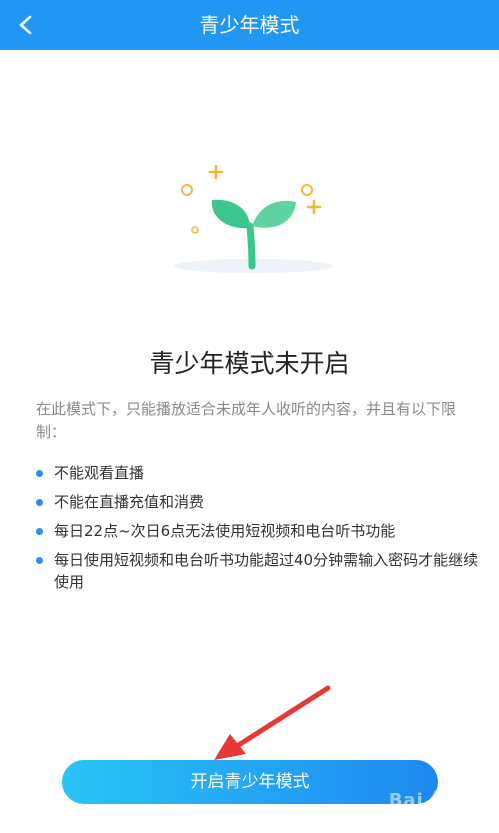  Describe the element at coordinates (253, 218) in the screenshot. I see `sprout-icon` at that location.